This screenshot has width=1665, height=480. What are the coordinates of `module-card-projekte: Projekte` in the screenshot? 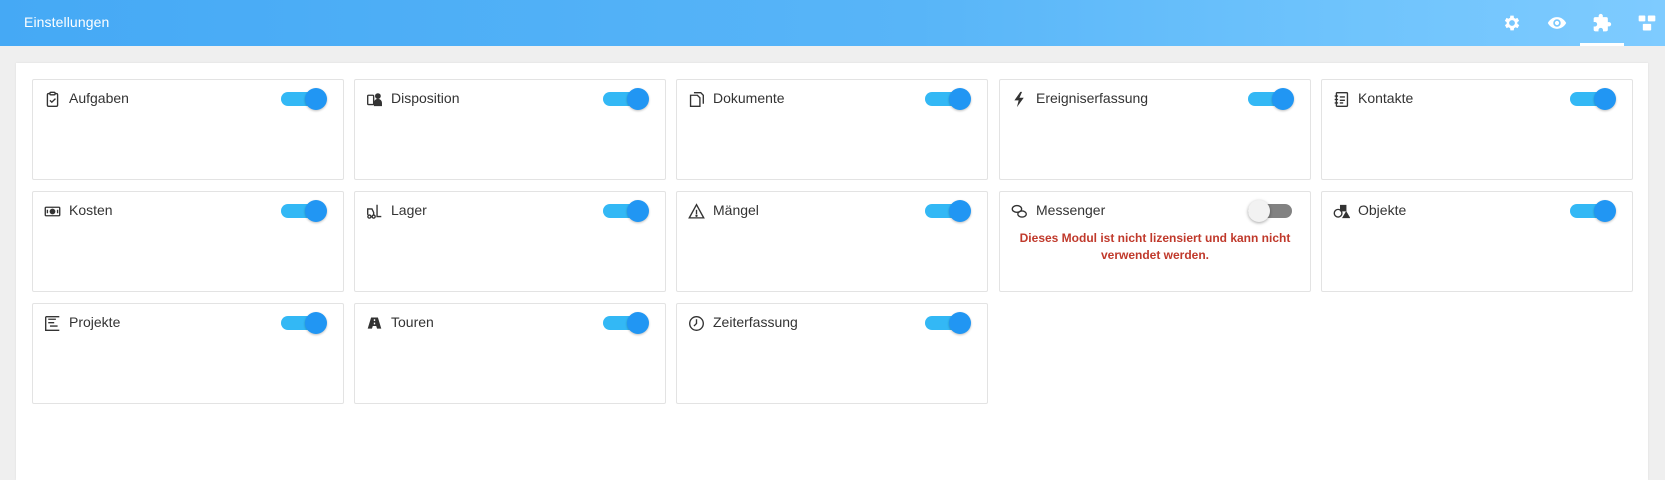 It's located at (188, 353).